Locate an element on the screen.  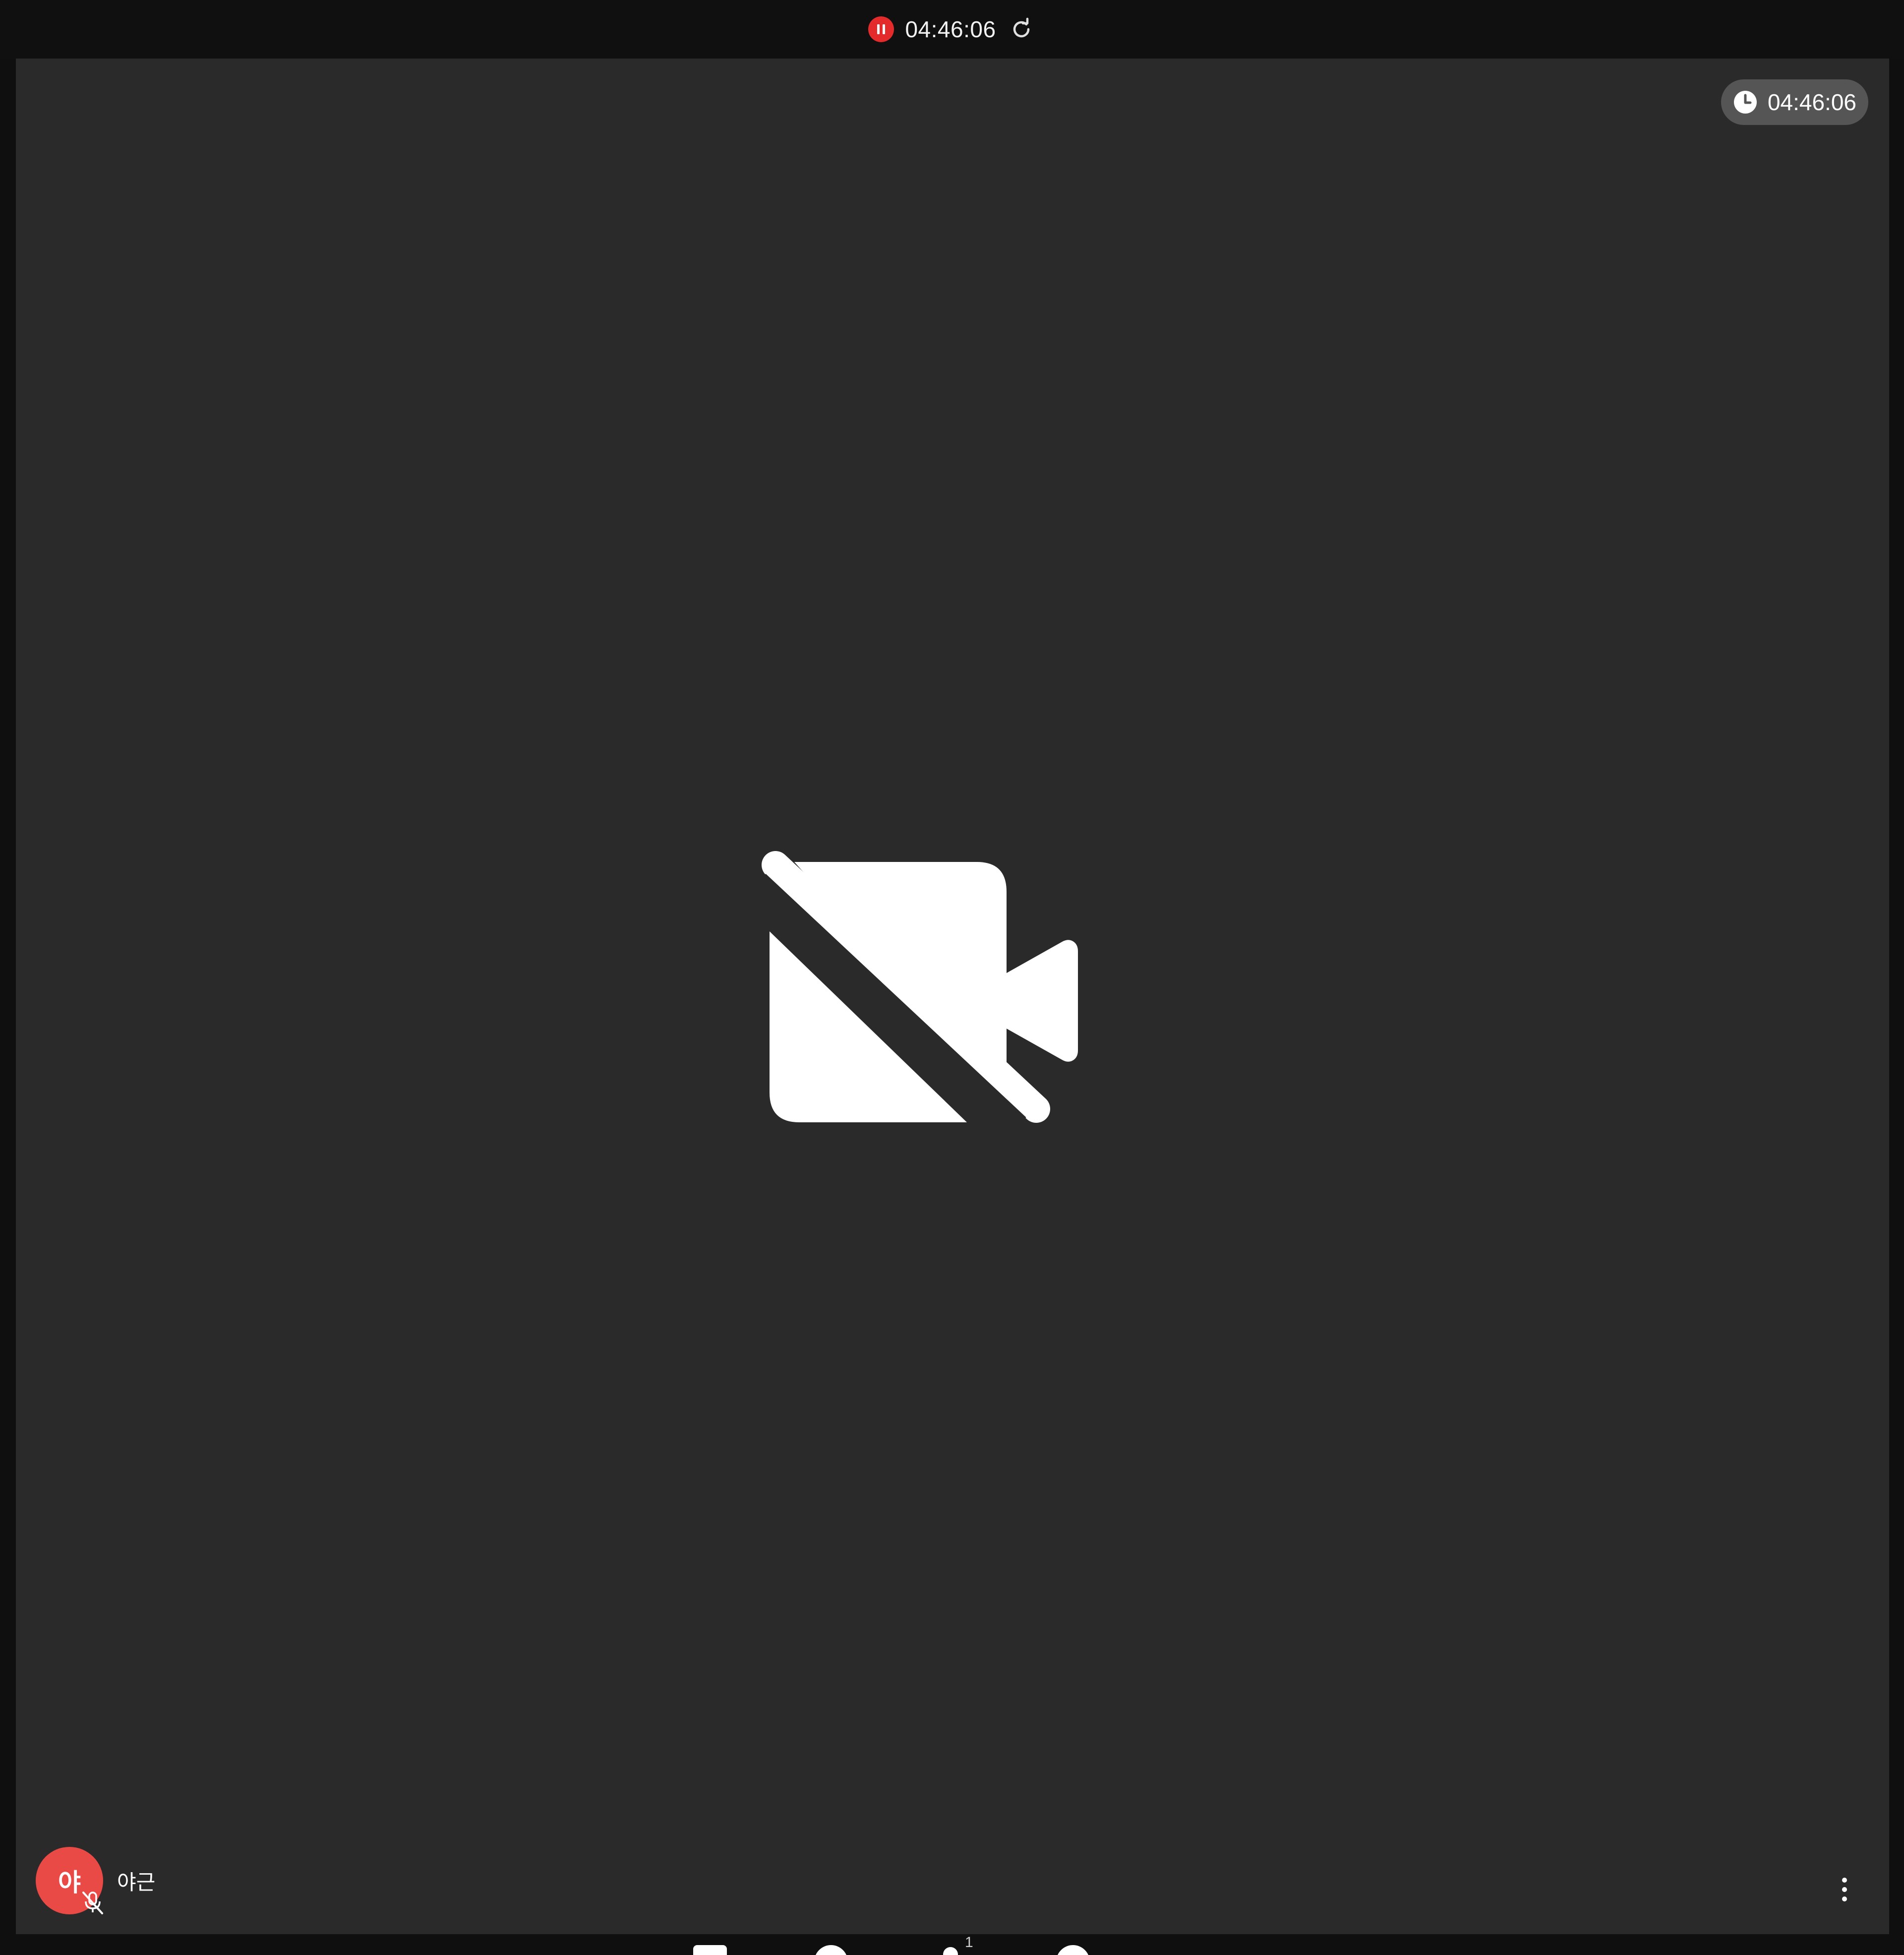
pause-icon is located at coordinates (881, 29).